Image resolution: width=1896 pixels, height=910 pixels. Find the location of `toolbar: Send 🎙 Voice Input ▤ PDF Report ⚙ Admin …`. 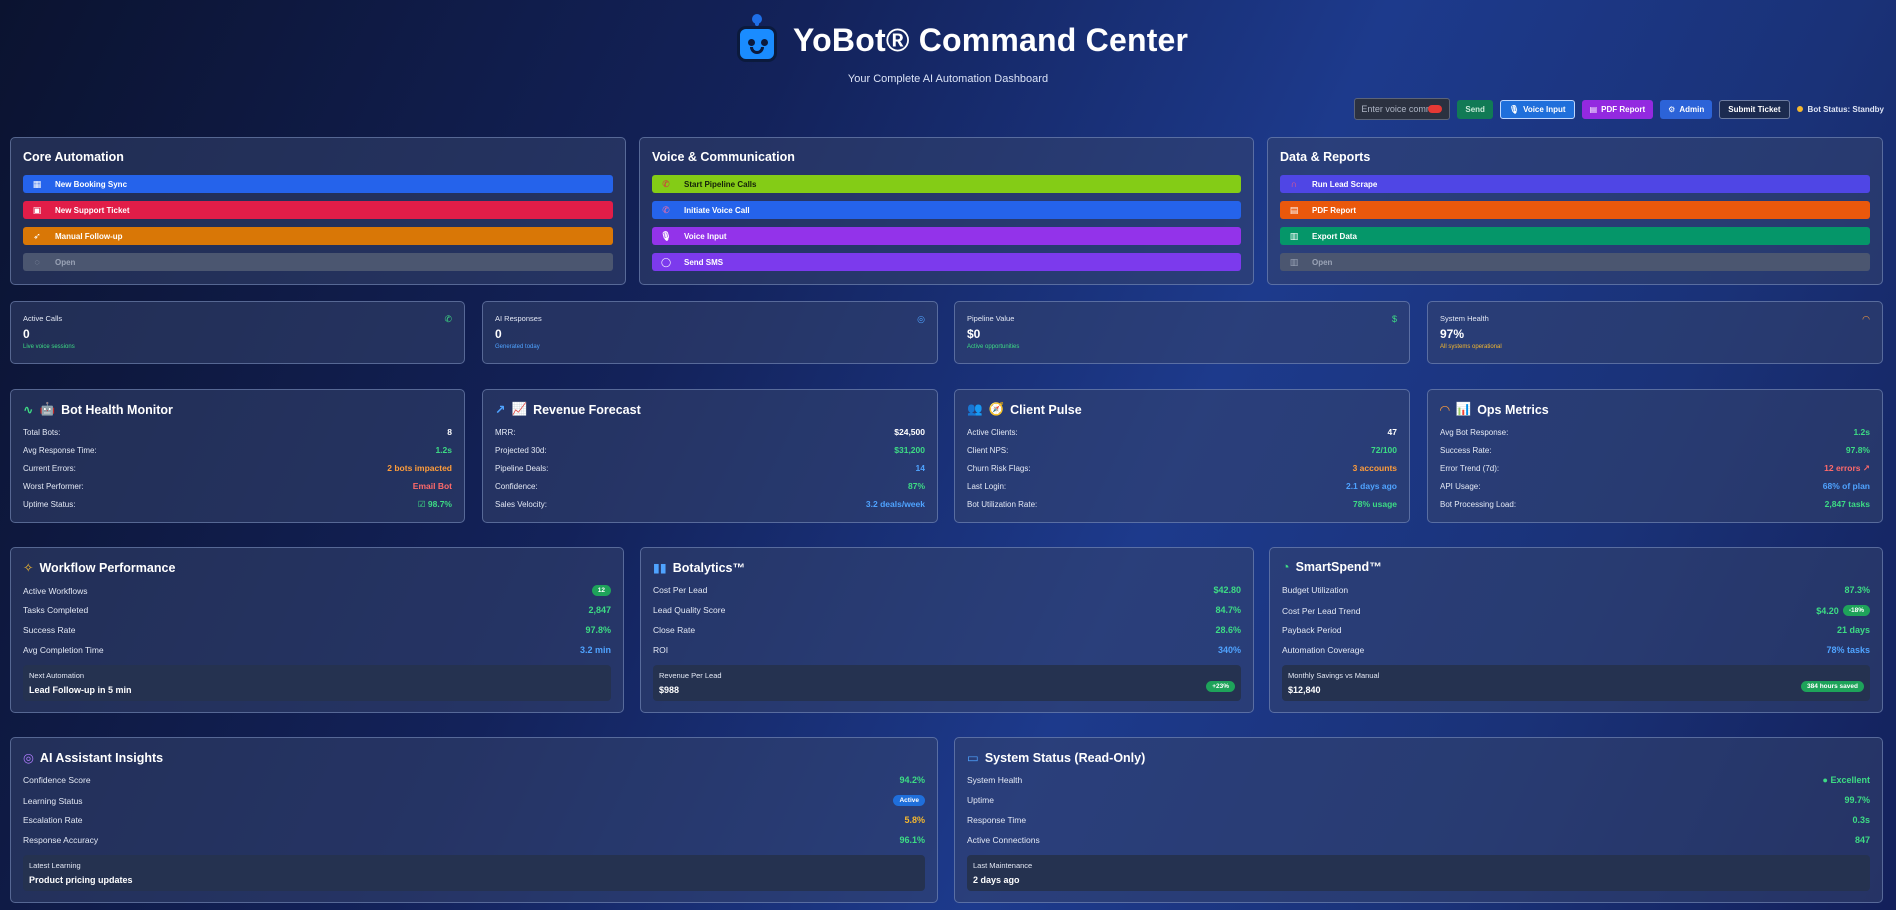

toolbar: Send 🎙 Voice Input ▤ PDF Report ⚙ Admin … is located at coordinates (1619, 109).